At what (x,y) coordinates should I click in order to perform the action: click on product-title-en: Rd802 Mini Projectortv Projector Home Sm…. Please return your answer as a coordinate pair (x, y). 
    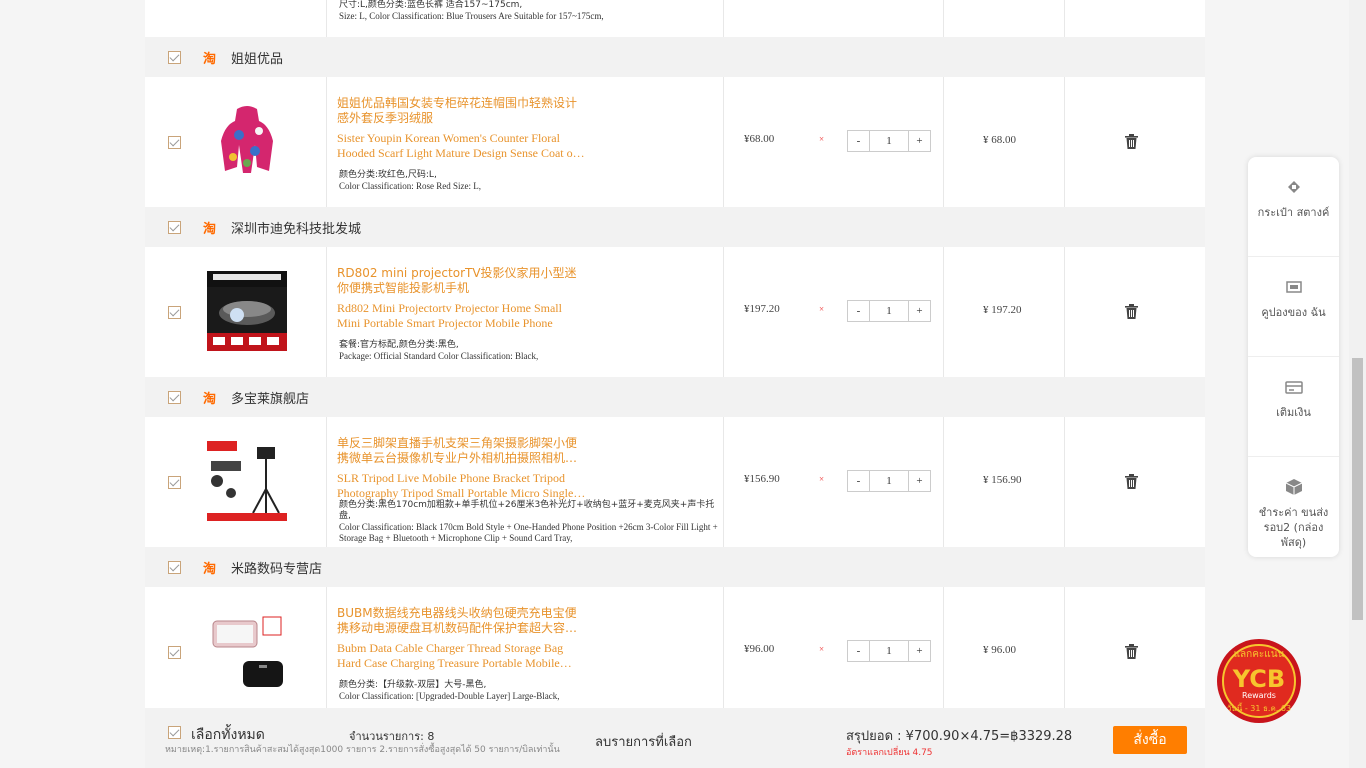
    Looking at the image, I should click on (462, 316).